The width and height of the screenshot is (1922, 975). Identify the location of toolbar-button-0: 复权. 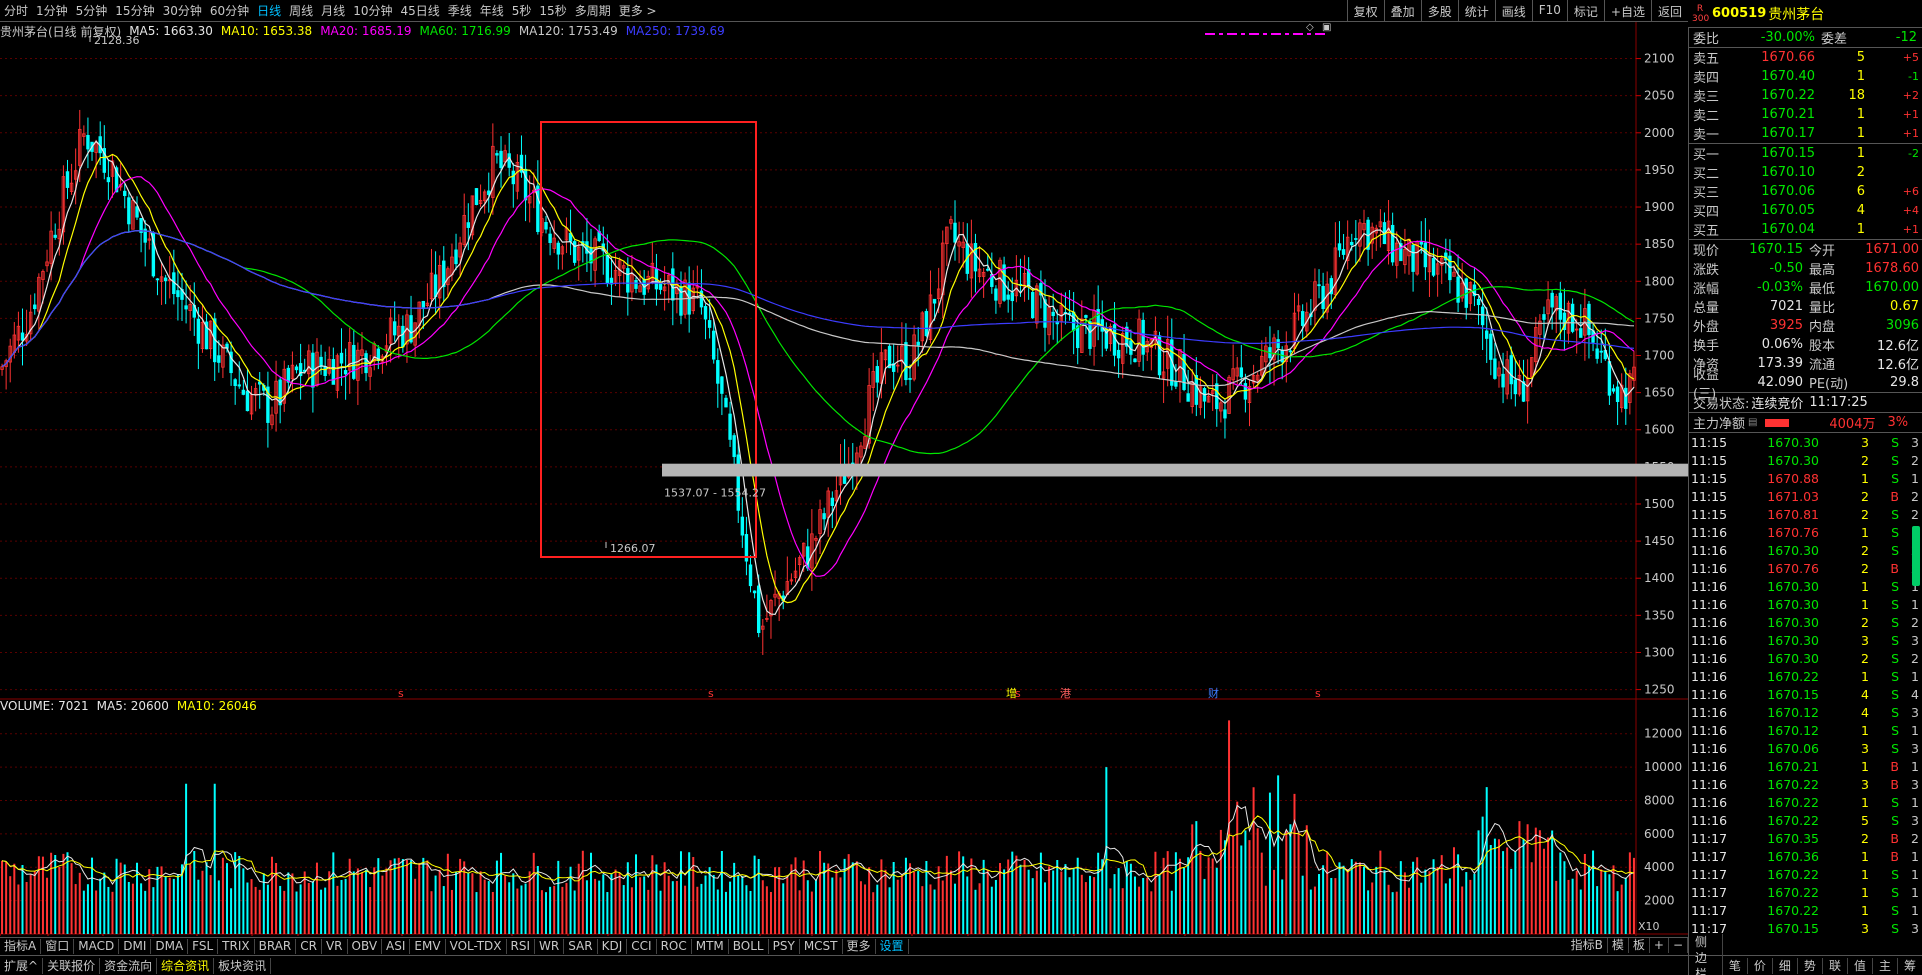
(1365, 10).